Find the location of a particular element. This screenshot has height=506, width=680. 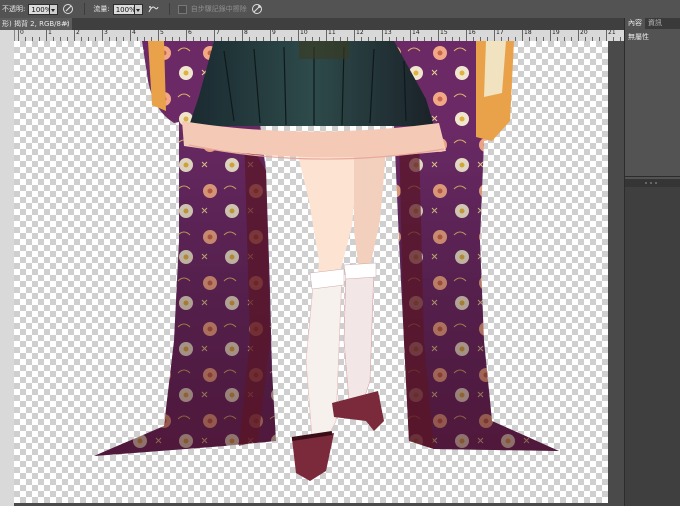

document-tab: 形) 揭背 2, RGB/8#) * × is located at coordinates (36, 24).